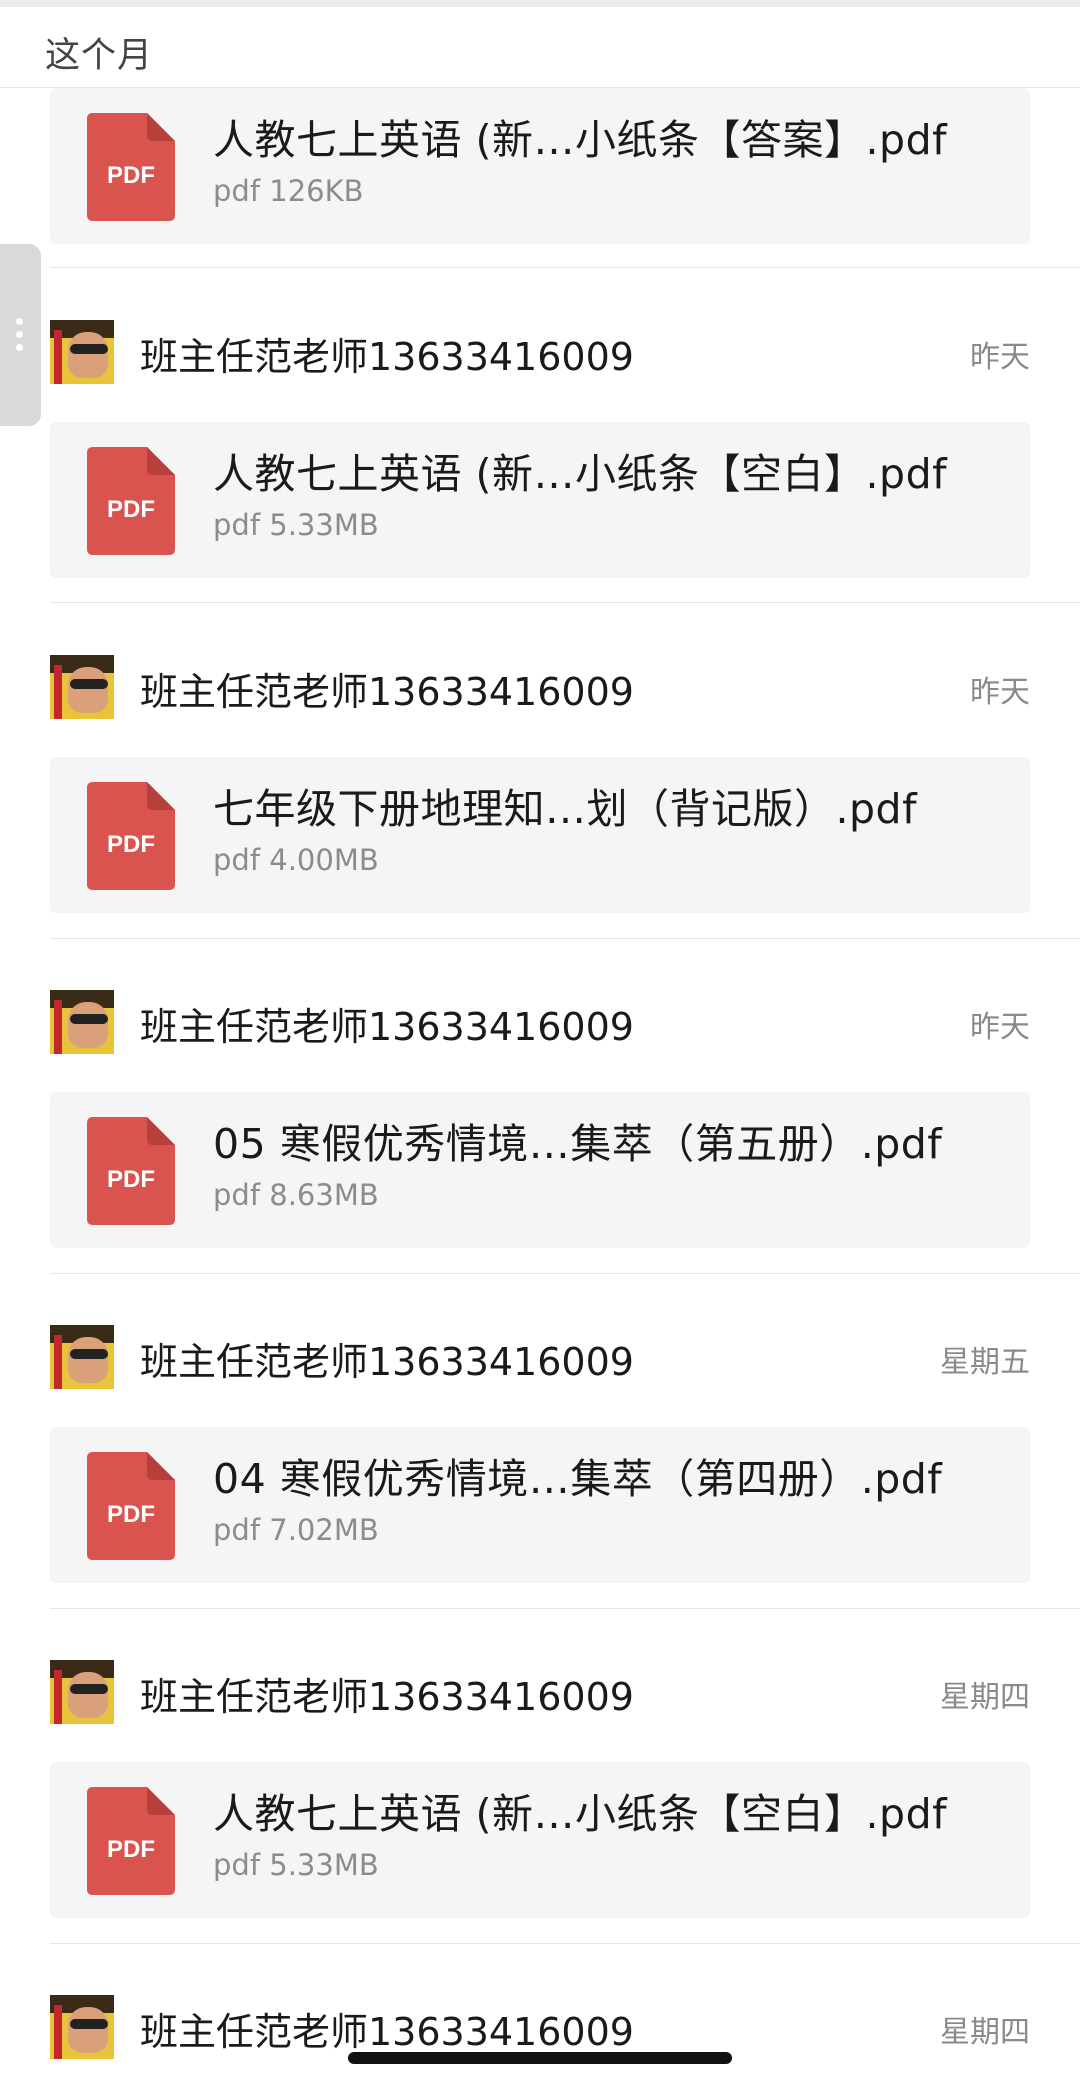  I want to click on side-drawer-handle, so click(20, 335).